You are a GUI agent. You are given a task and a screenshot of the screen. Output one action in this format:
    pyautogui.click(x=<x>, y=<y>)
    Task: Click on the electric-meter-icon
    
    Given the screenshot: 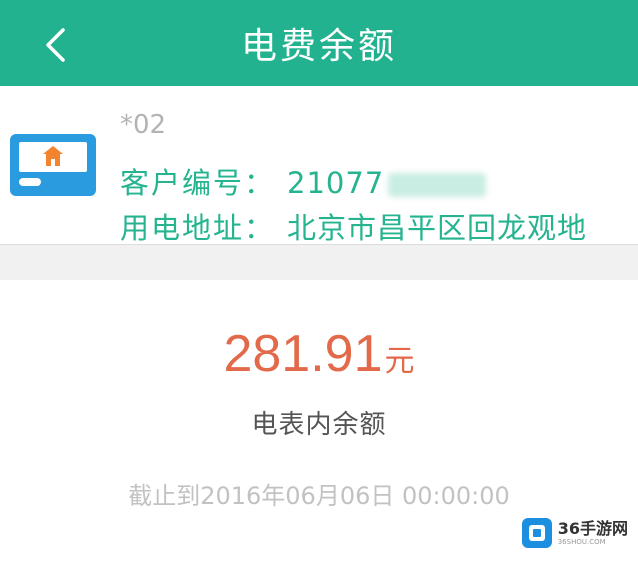 What is the action you would take?
    pyautogui.click(x=53, y=165)
    